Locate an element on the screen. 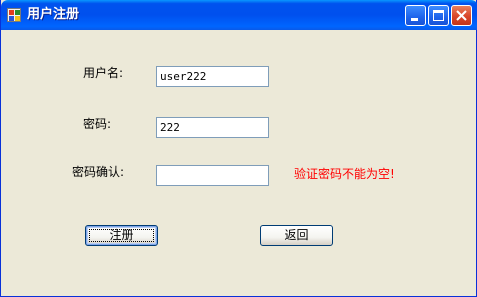 This screenshot has height=297, width=477. validation-error-message: 验证密码不能为空! is located at coordinates (344, 174).